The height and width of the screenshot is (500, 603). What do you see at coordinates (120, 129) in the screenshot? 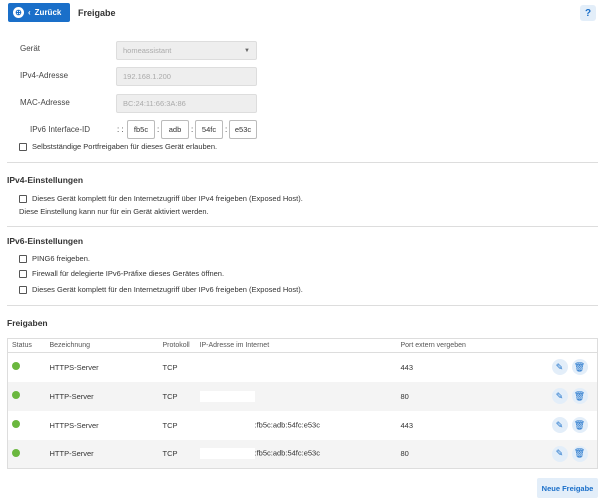
I see `ipv6-prefix: : :` at bounding box center [120, 129].